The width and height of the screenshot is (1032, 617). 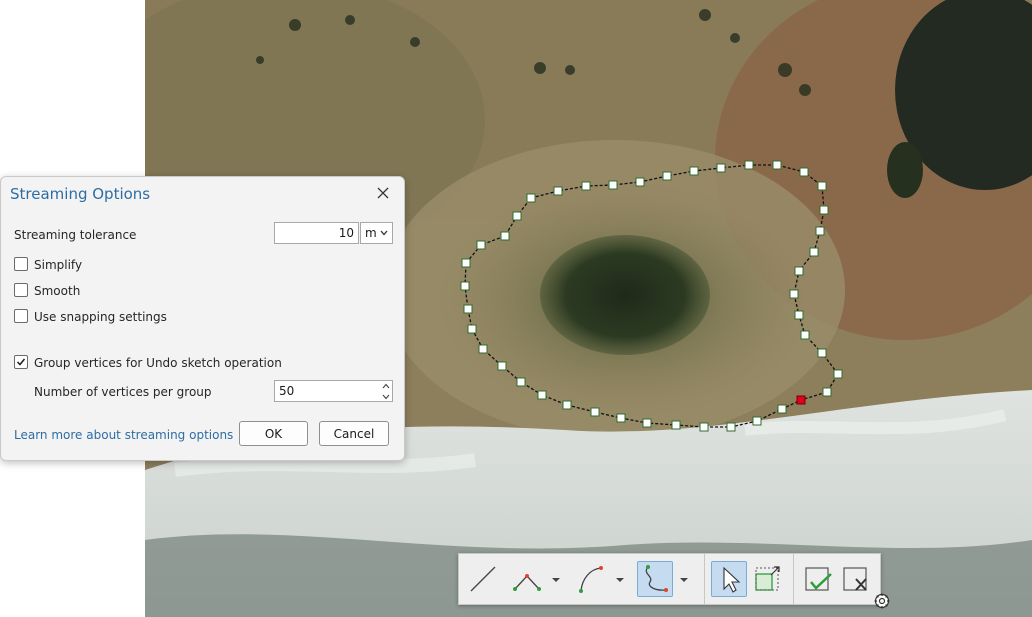 I want to click on close-icon, so click(x=383, y=193).